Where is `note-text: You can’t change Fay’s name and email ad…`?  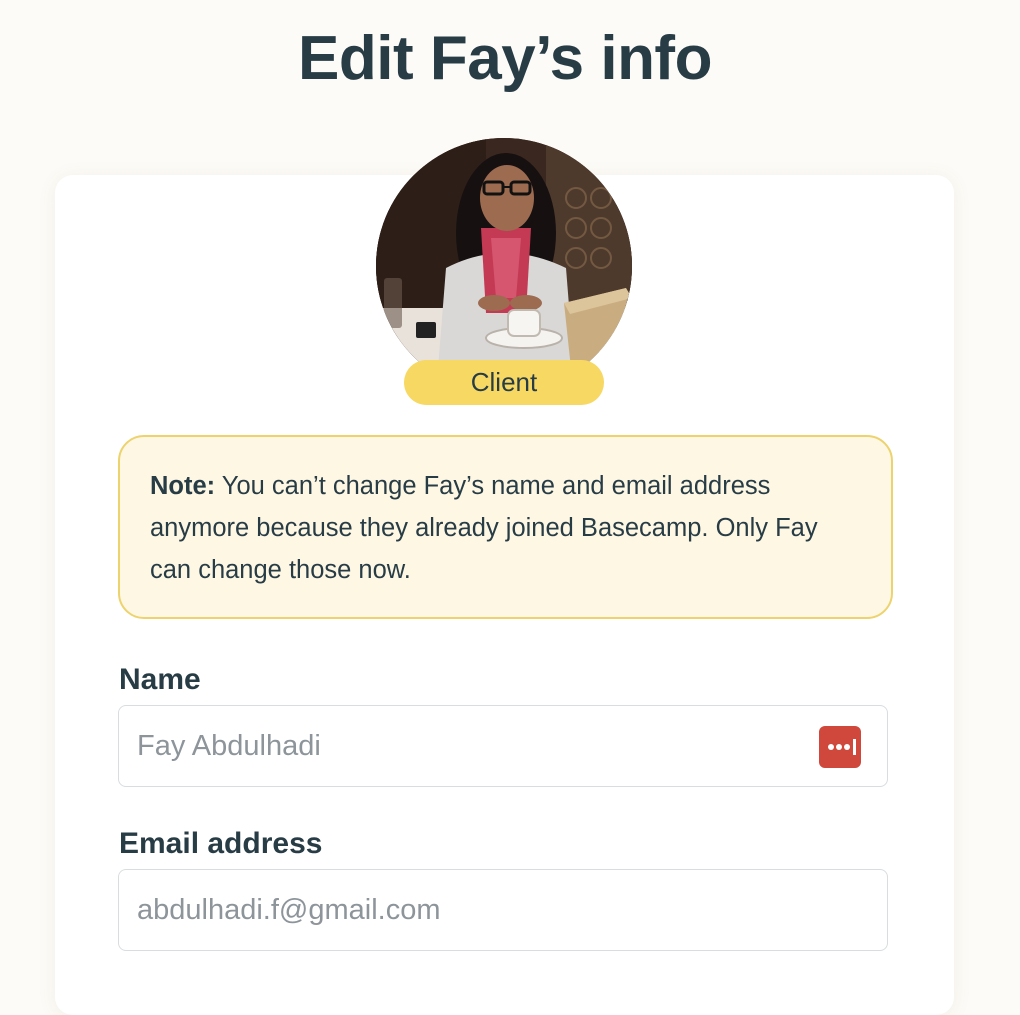
note-text: You can’t change Fay’s name and email ad… is located at coordinates (484, 528).